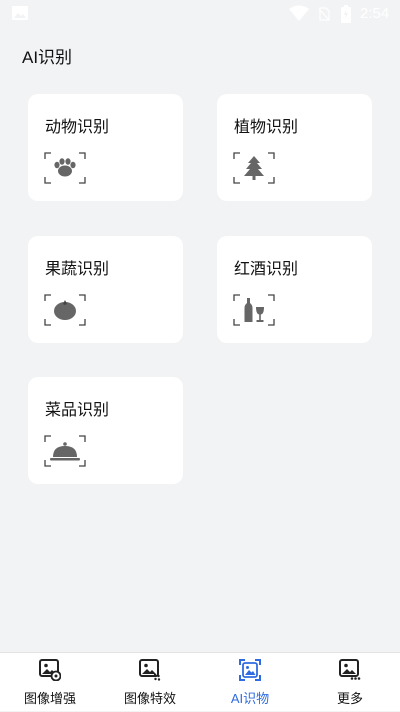 The height and width of the screenshot is (712, 400). Describe the element at coordinates (299, 13) in the screenshot. I see `wifi-icon` at that location.